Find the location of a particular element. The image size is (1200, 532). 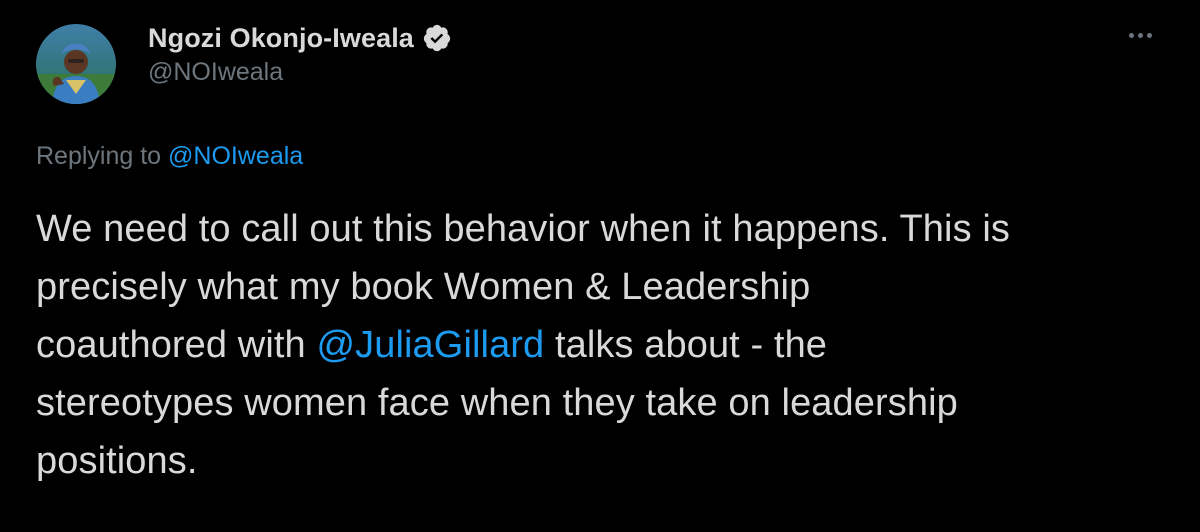

tweet-text-line: positions. is located at coordinates (117, 461).